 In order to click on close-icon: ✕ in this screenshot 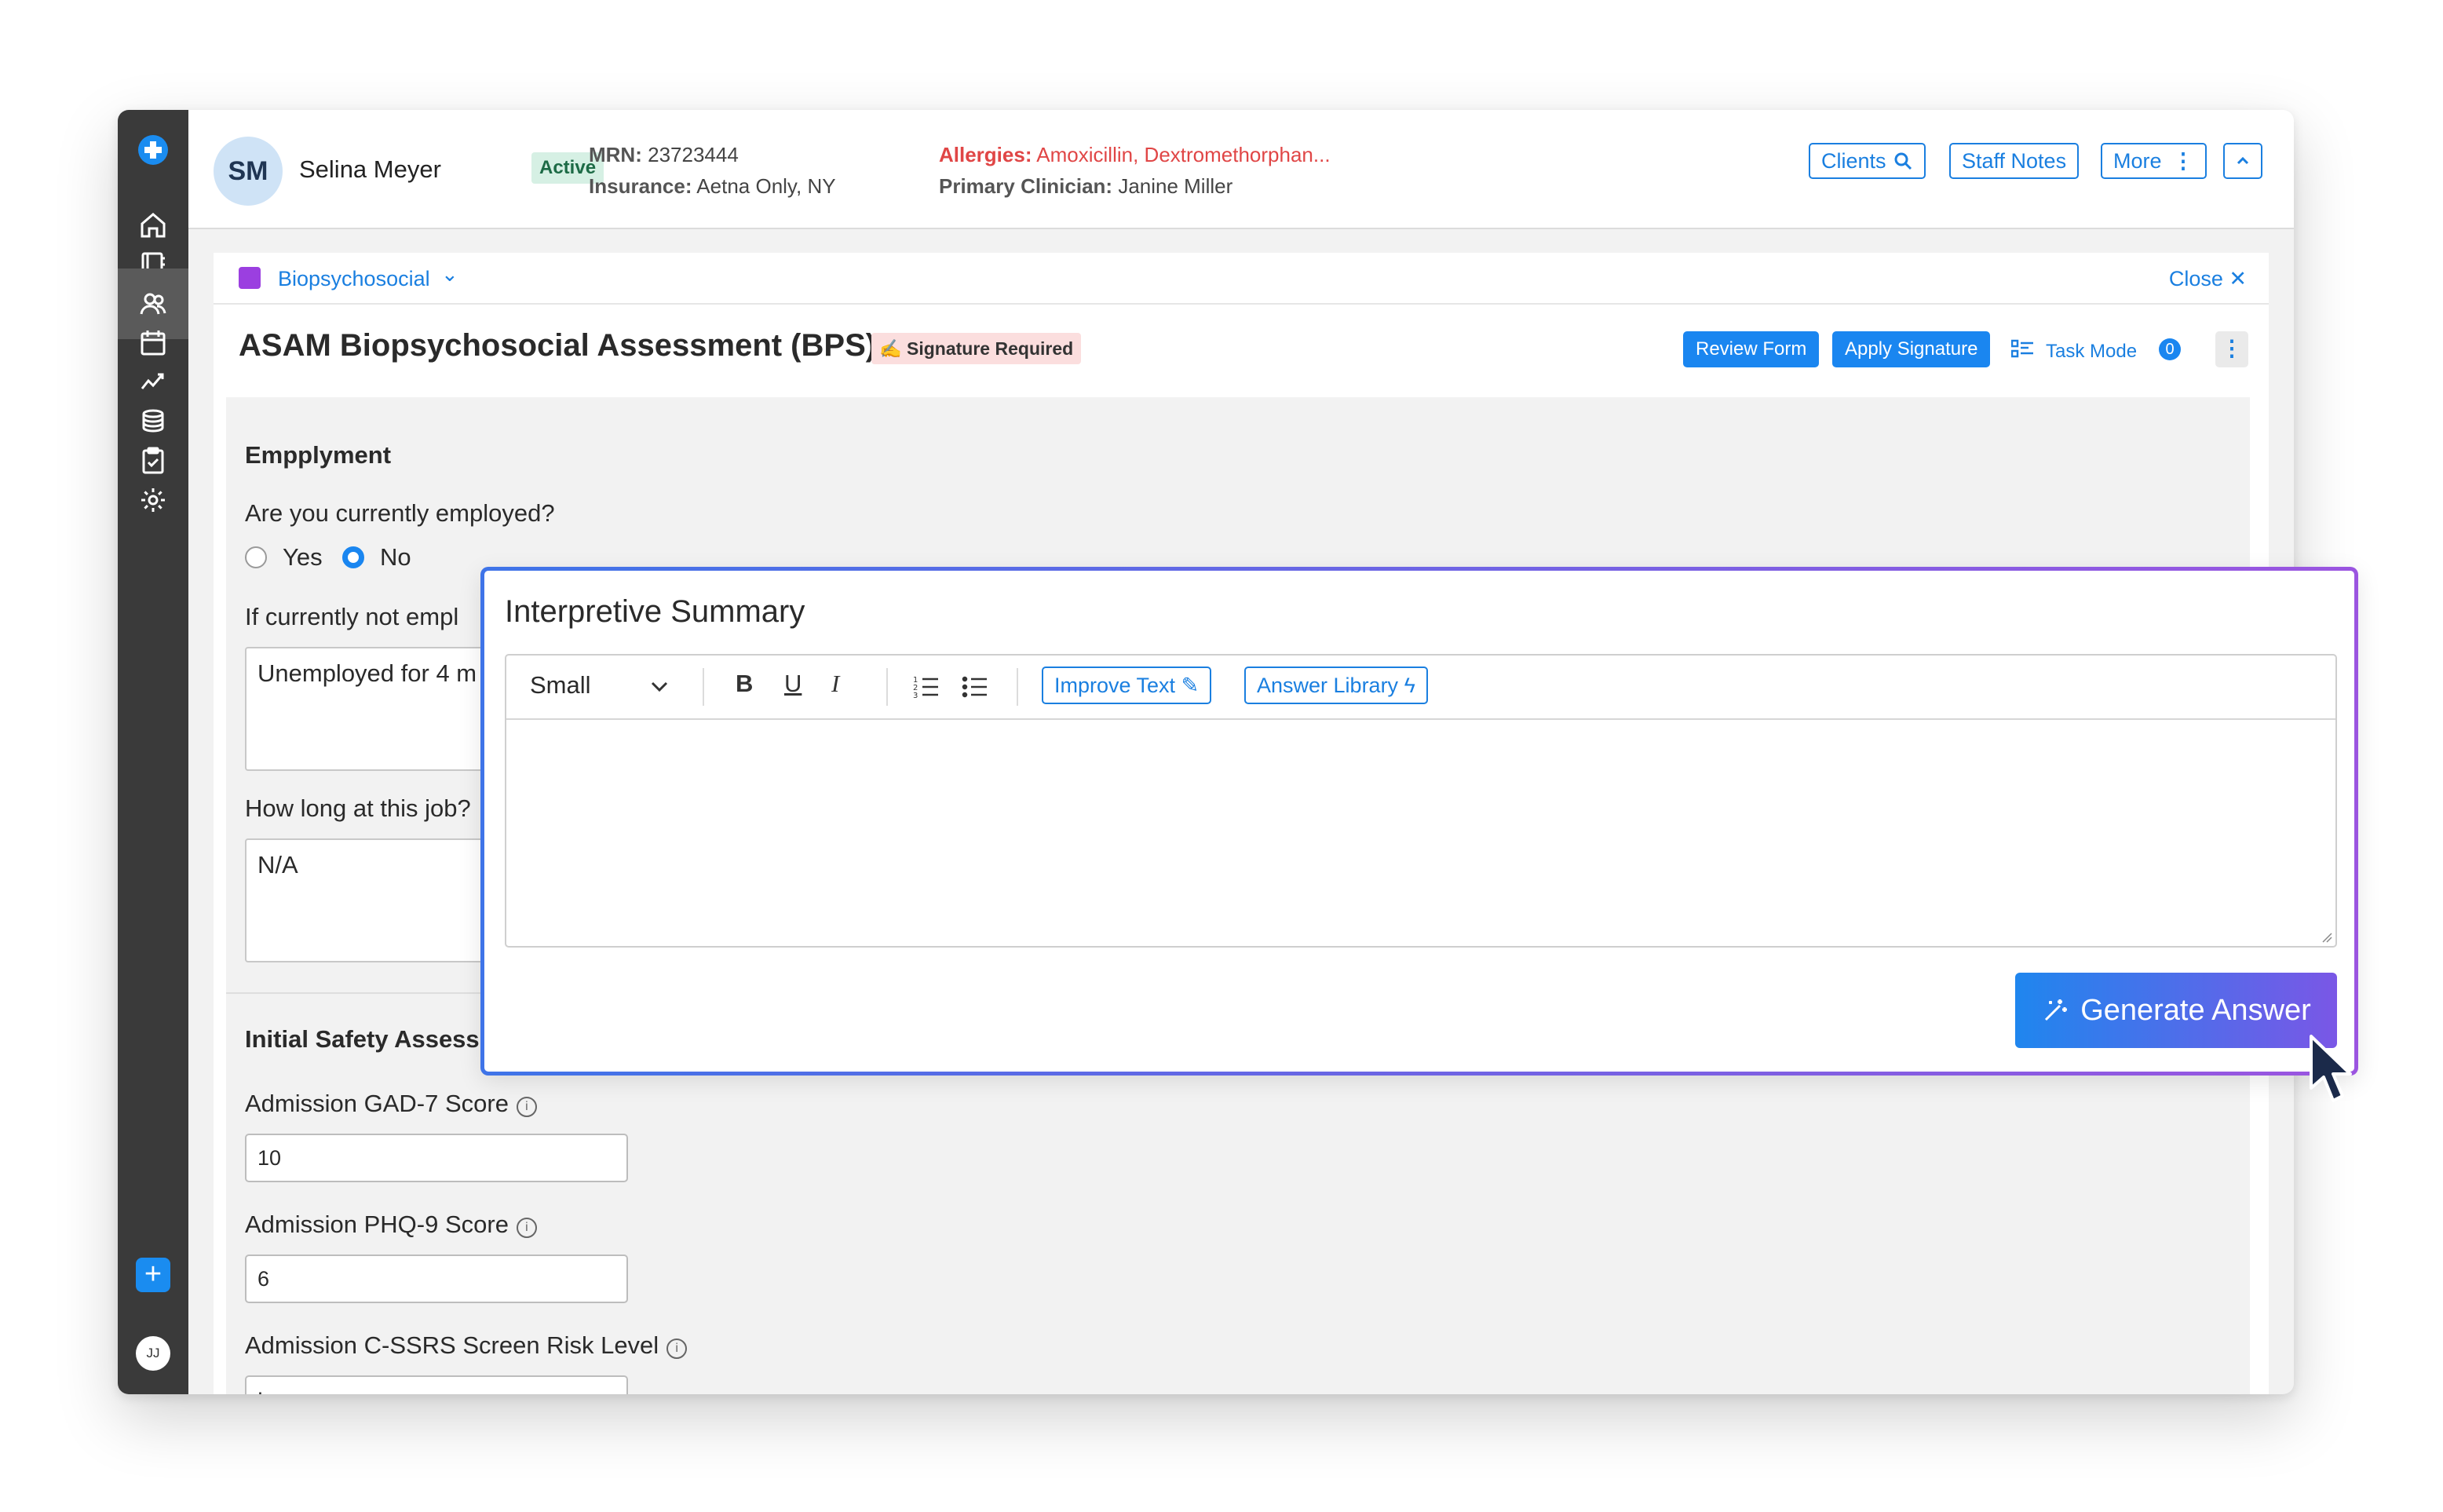, I will do `click(2238, 278)`.